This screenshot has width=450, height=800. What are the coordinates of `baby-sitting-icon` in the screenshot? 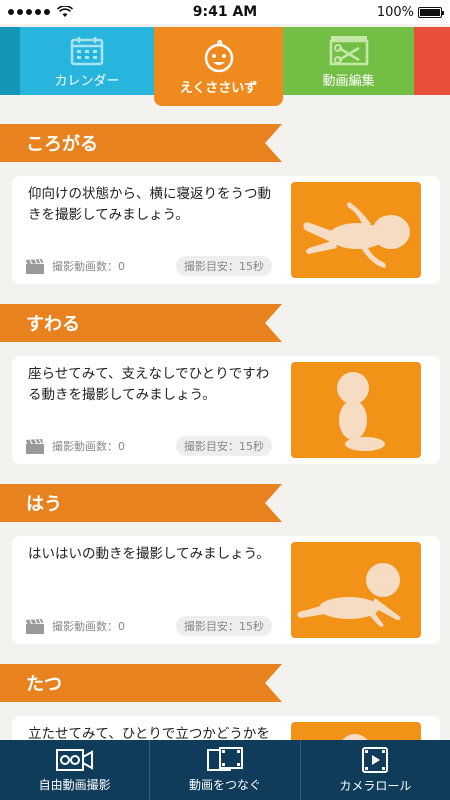 It's located at (361, 411).